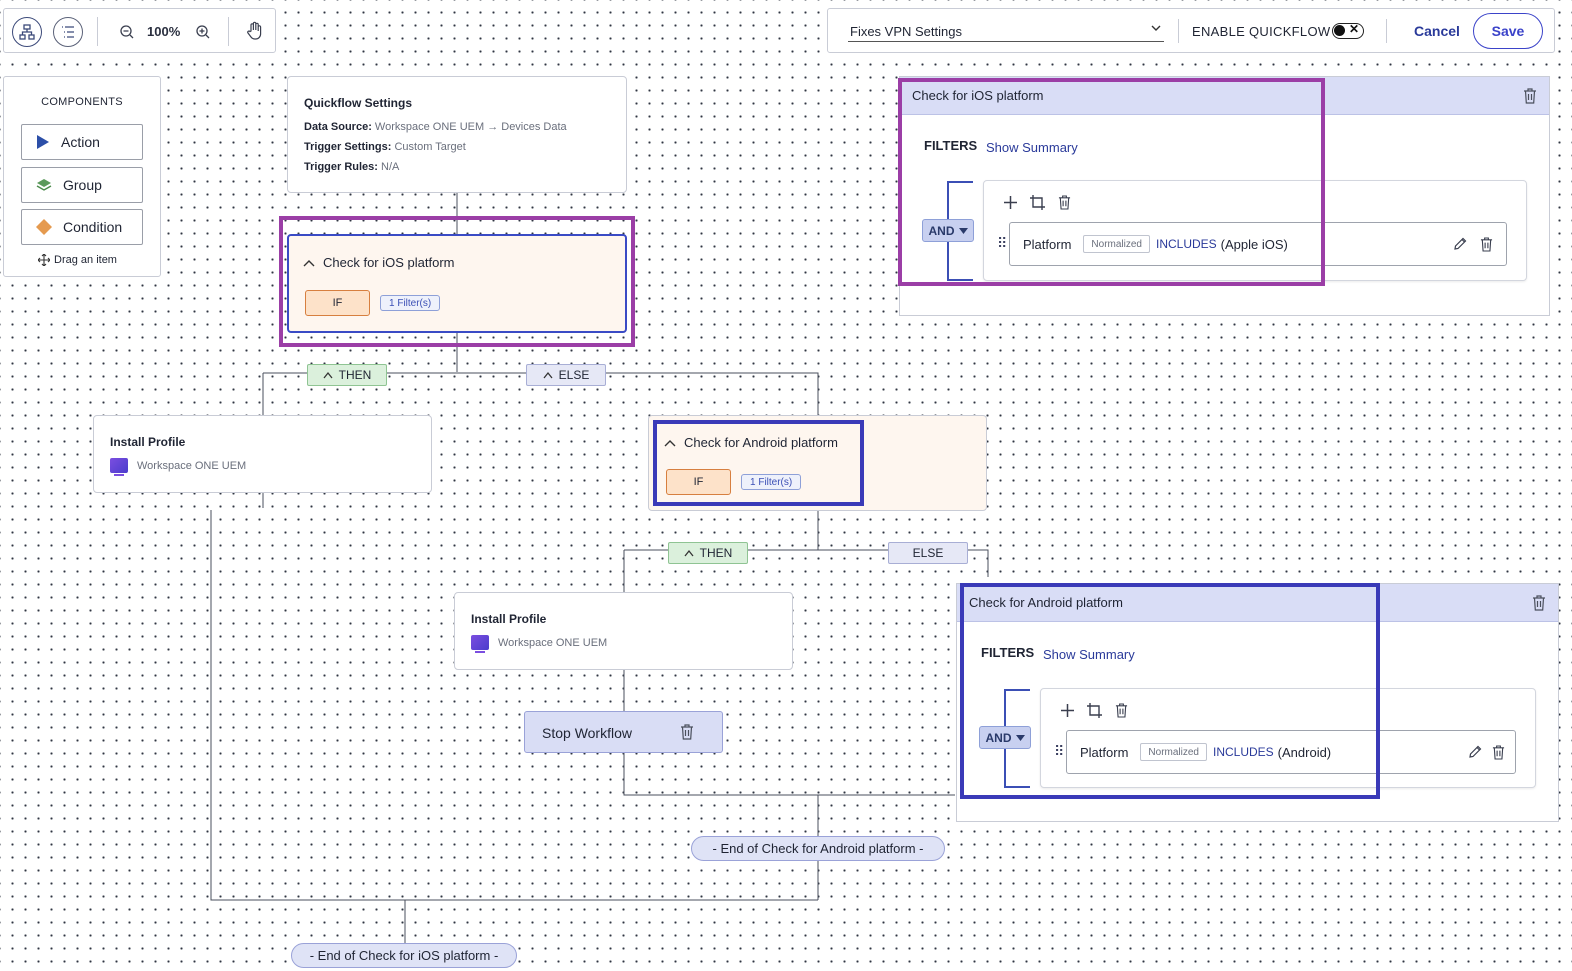 The width and height of the screenshot is (1572, 971). I want to click on components-title: COMPONENTS, so click(82, 102).